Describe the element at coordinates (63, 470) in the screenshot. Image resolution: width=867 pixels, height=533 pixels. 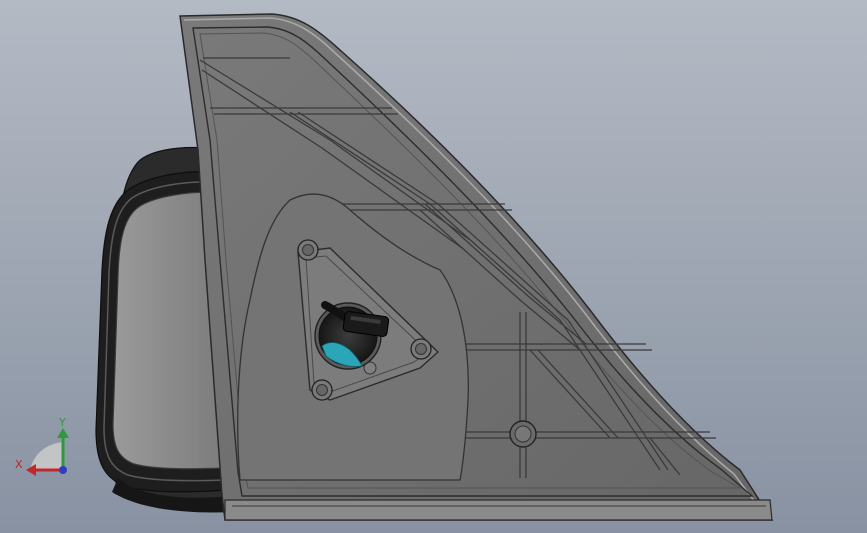
I see `triad-z-axis` at that location.